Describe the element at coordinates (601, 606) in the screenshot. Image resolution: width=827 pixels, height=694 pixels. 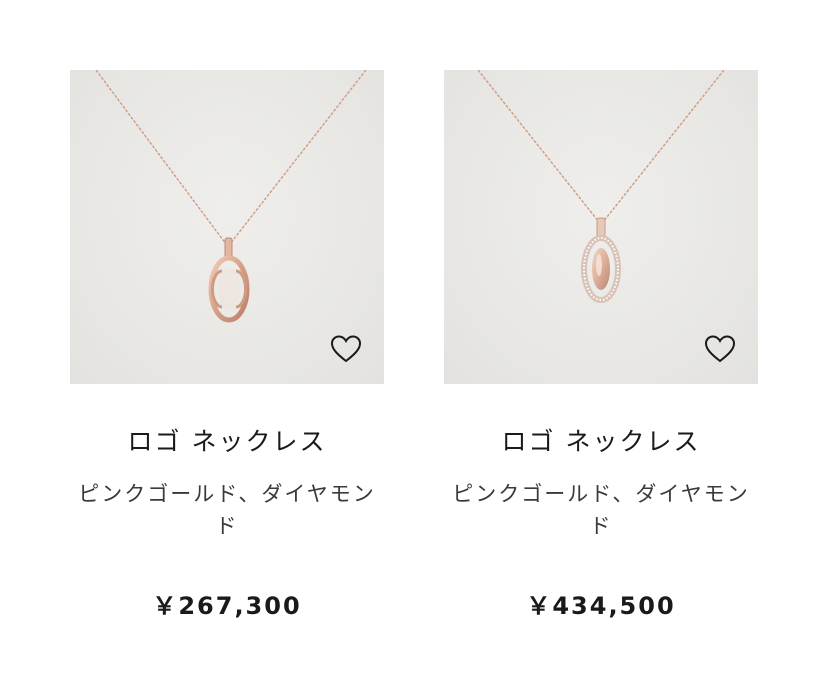
I see `product-price: ￥434,500` at that location.